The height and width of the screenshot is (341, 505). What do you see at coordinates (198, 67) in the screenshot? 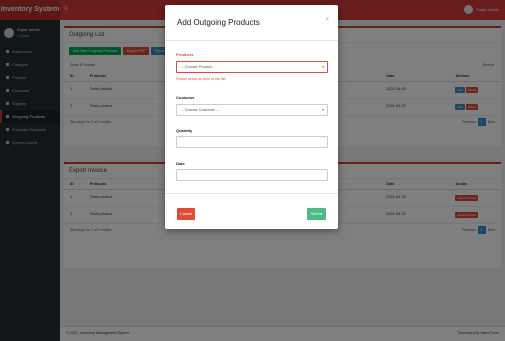
I see `products-select-value: -- Choose Product --` at bounding box center [198, 67].